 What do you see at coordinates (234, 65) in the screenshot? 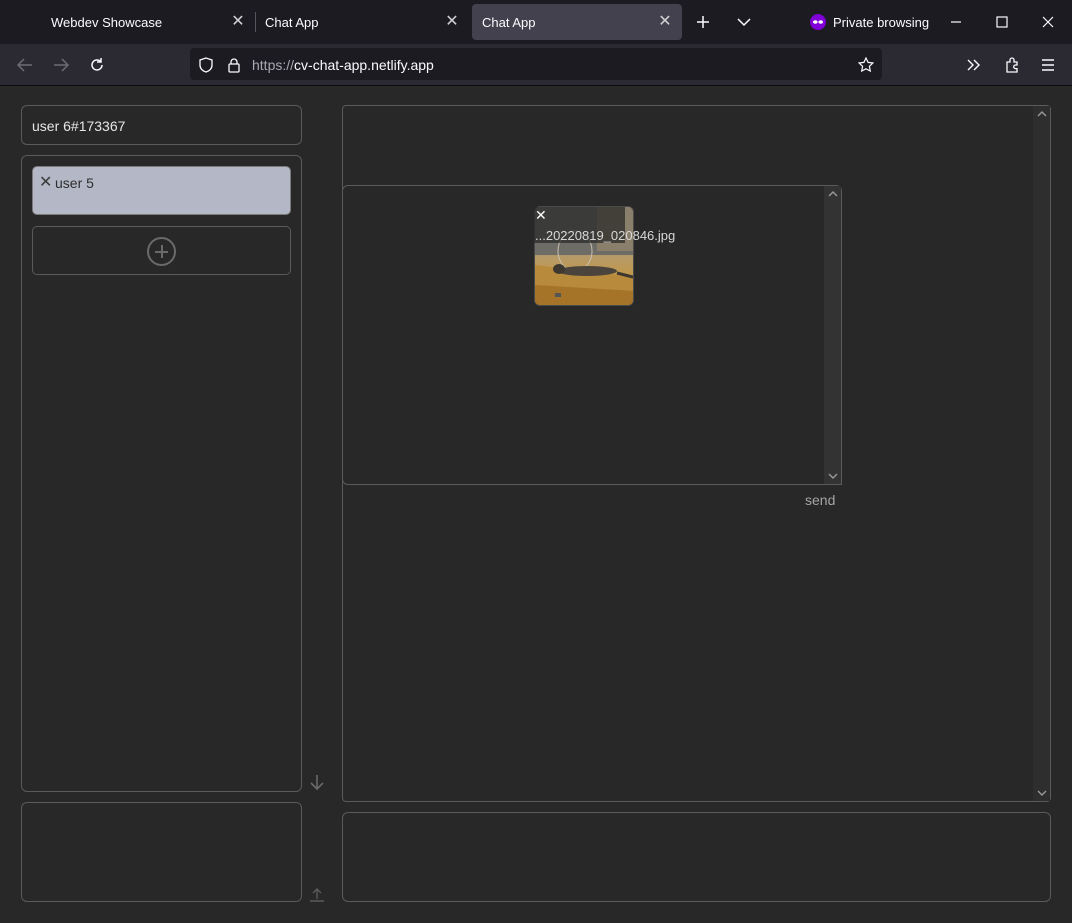
I see `lock-icon` at bounding box center [234, 65].